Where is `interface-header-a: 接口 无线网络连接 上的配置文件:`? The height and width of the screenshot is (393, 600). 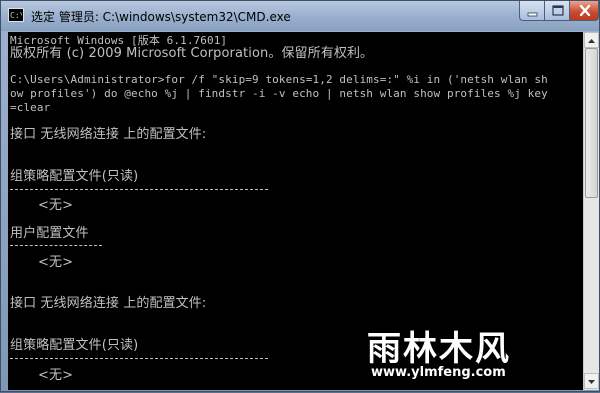
interface-header-a: 接口 无线网络连接 上的配置文件: is located at coordinates (108, 134).